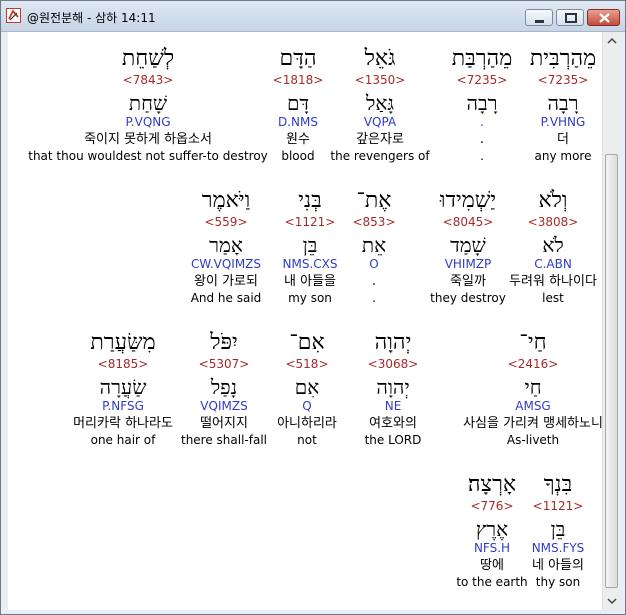 The width and height of the screenshot is (626, 615). Describe the element at coordinates (123, 387) in the screenshot. I see `lemma-word: שַׂעֲרָה` at that location.